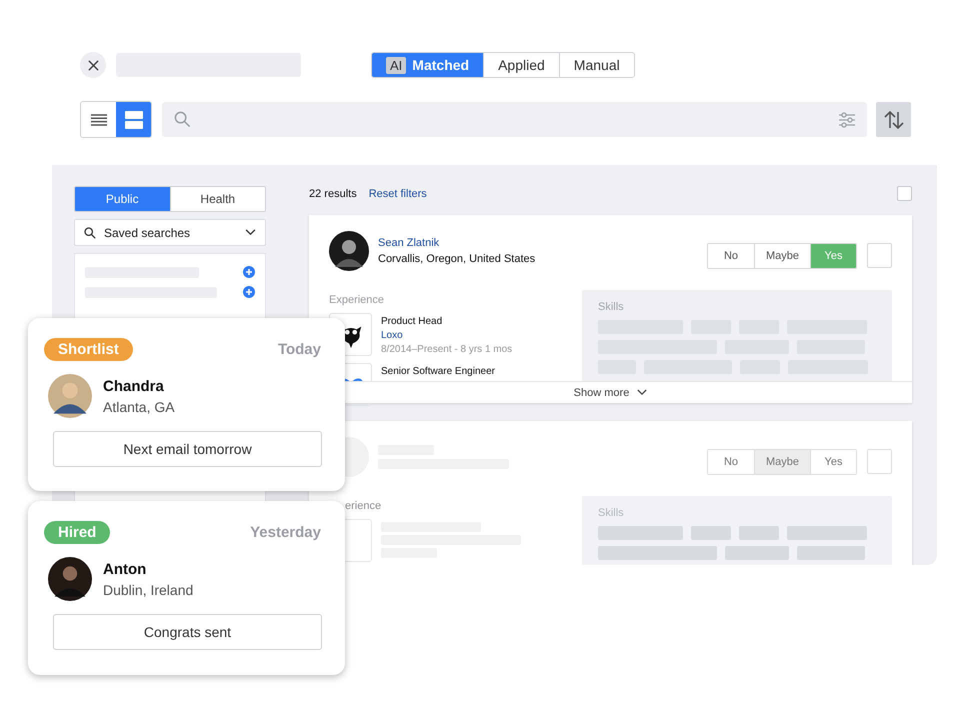 Image resolution: width=960 pixels, height=720 pixels. Describe the element at coordinates (412, 321) in the screenshot. I see `job-title: Product Head` at that location.